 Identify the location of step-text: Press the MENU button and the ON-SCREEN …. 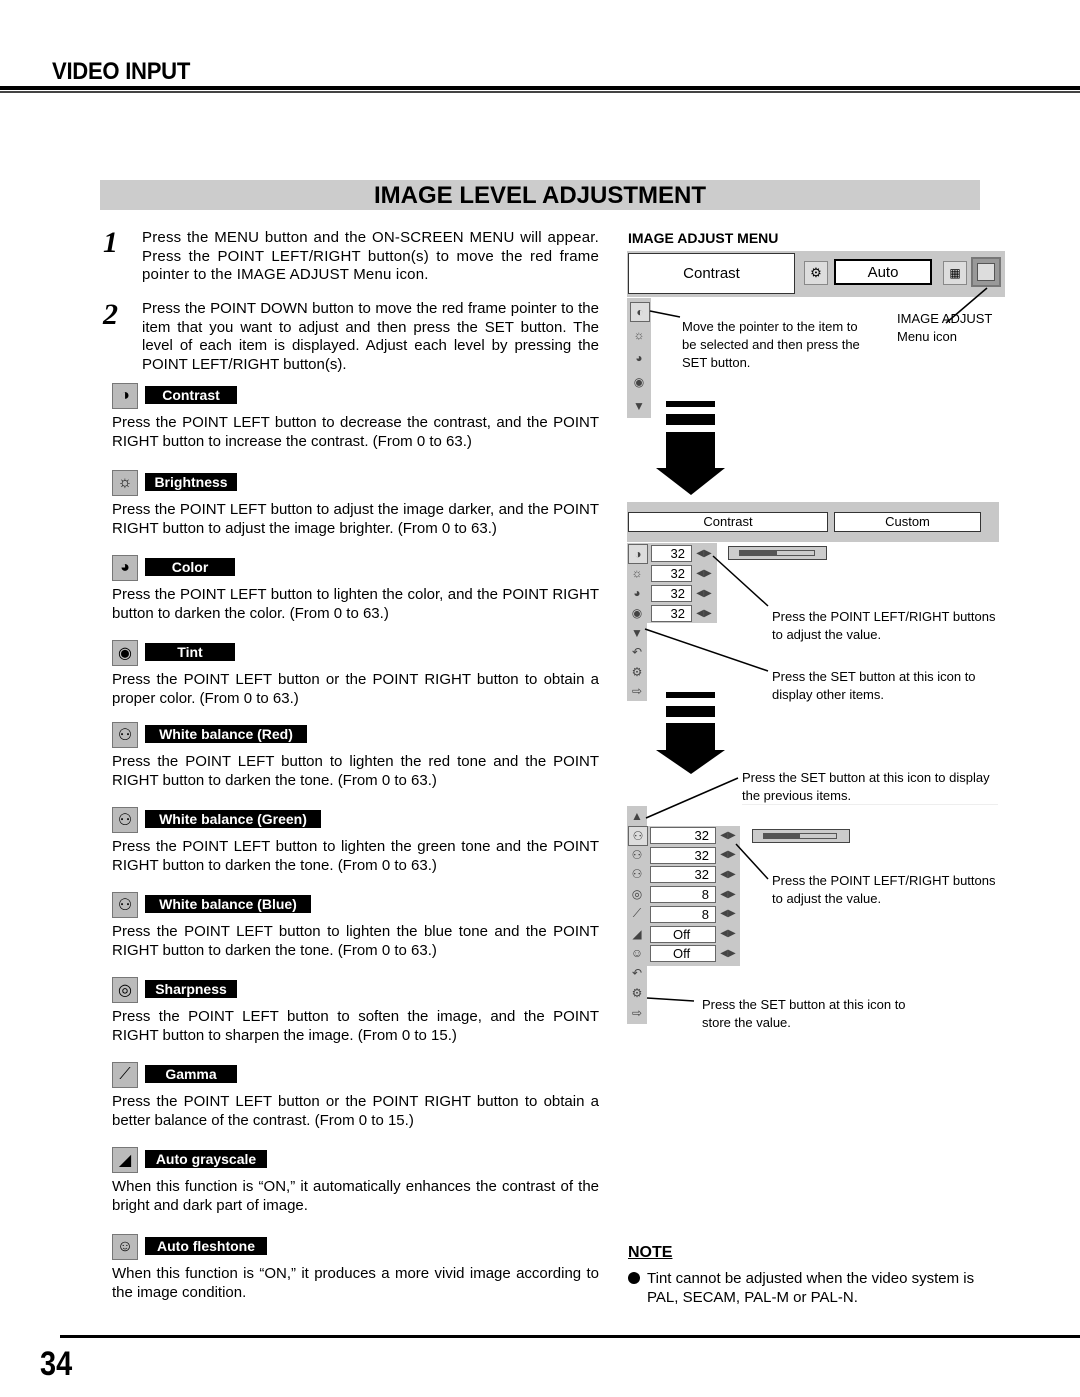
(370, 256).